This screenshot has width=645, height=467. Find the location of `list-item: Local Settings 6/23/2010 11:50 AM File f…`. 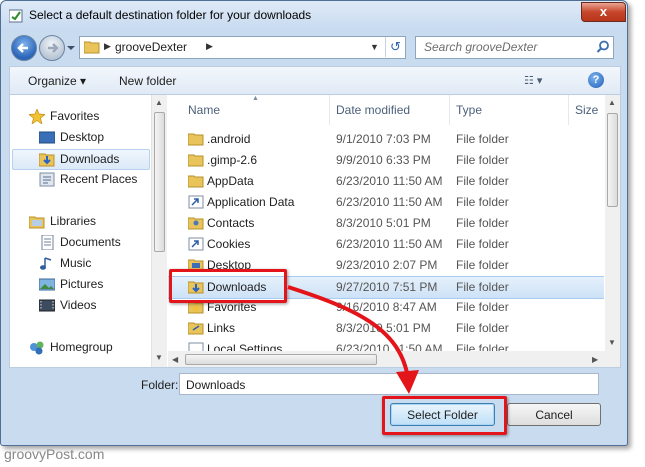

list-item: Local Settings 6/23/2010 11:50 AM File f… is located at coordinates (386, 345).